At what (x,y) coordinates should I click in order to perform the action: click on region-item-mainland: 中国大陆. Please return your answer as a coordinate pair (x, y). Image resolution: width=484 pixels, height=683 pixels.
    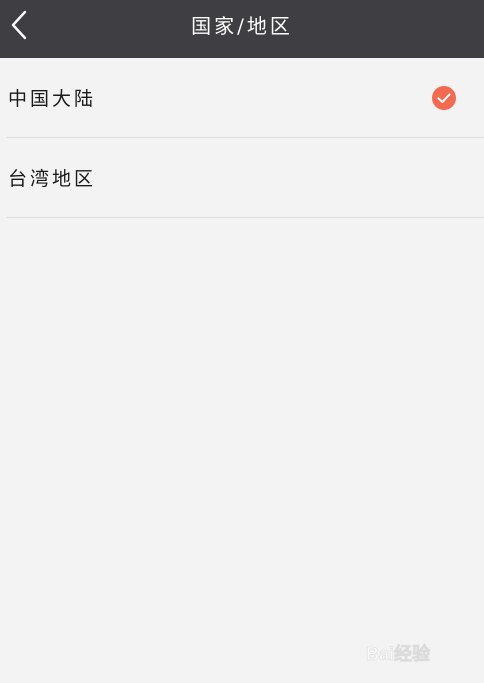
    Looking at the image, I should click on (242, 98).